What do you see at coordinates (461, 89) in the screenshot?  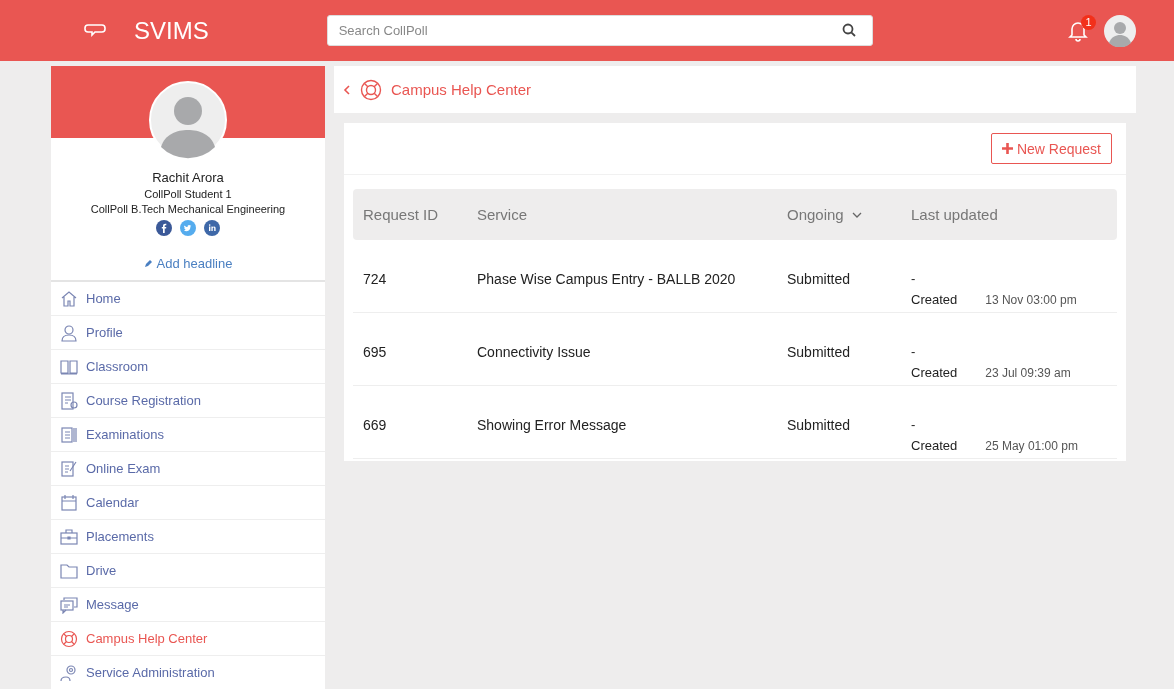 I see `page-title: Campus Help Center` at bounding box center [461, 89].